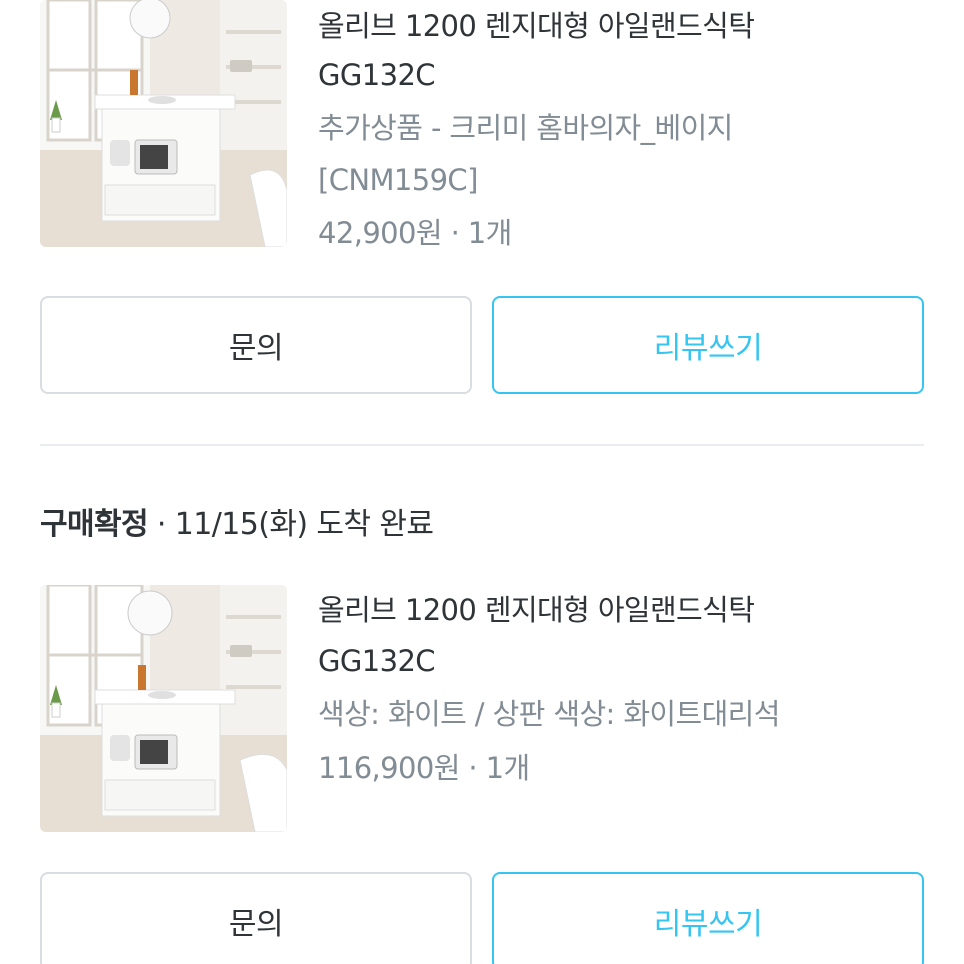 This screenshot has width=964, height=964. What do you see at coordinates (415, 233) in the screenshot?
I see `product-price: 42,900원 · 1개` at bounding box center [415, 233].